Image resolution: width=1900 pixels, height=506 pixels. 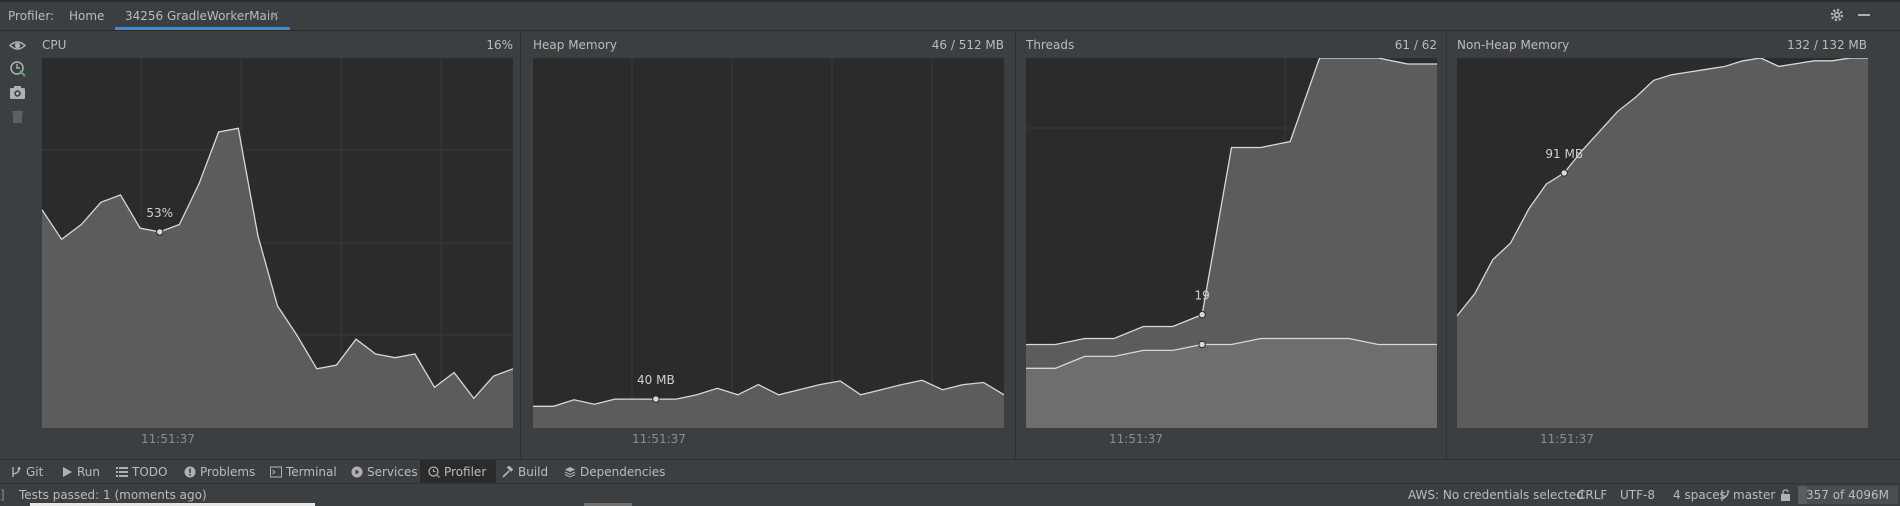 I want to click on memory-indicator-label: 357 of 4096M, so click(x=1847, y=495).